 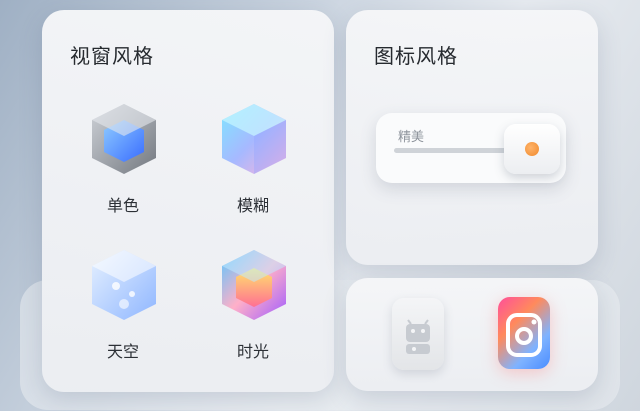 I want to click on style-option-label: 模糊, so click(x=252, y=205).